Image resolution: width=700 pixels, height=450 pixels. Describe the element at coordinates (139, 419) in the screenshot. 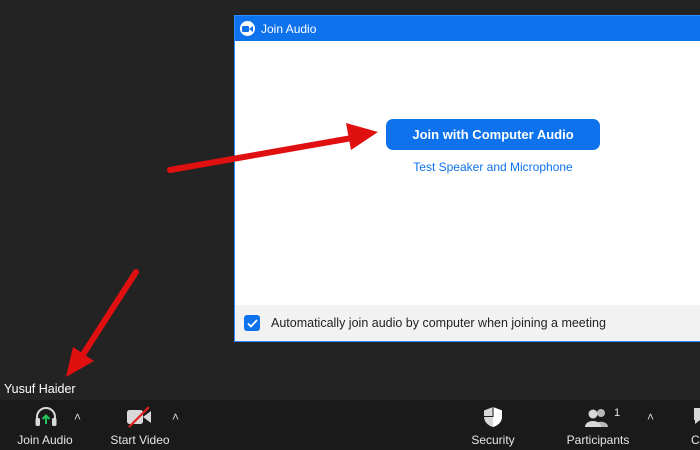

I see `video-off-icon` at that location.